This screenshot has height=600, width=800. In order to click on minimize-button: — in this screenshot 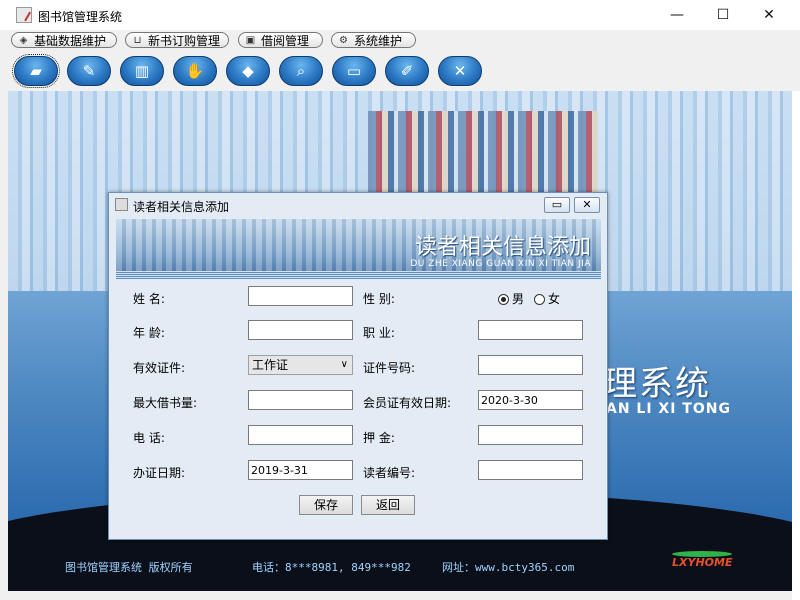, I will do `click(677, 15)`.